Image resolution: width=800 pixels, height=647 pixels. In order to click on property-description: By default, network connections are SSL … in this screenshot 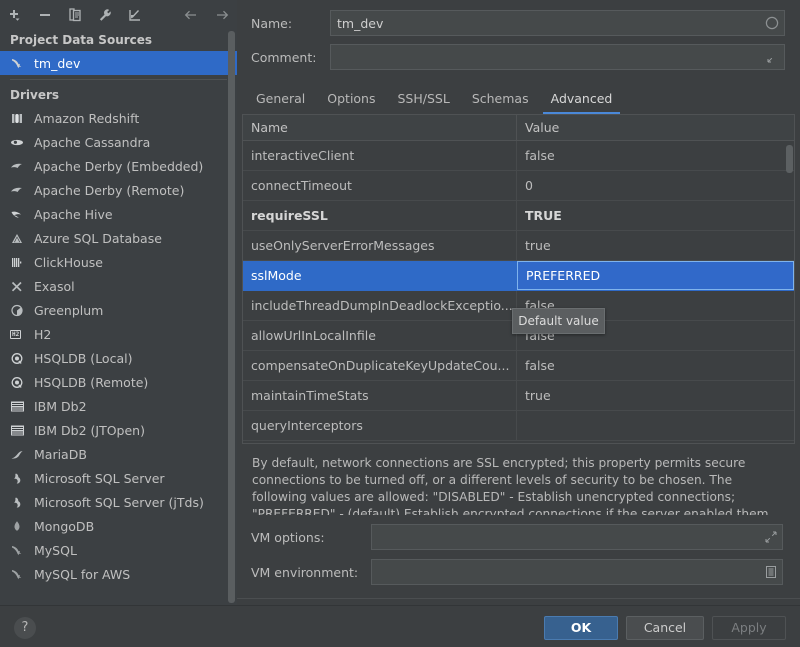, I will do `click(512, 485)`.